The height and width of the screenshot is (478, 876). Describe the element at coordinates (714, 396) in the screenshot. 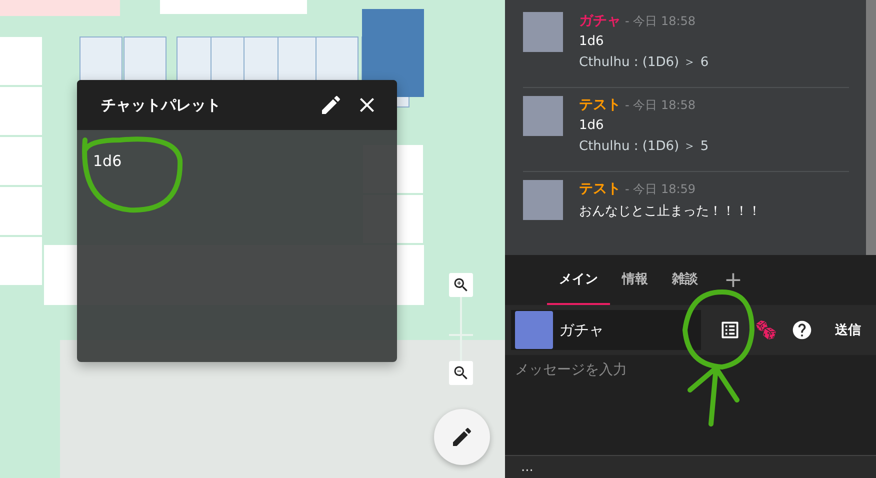

I see `annotation-arrow` at that location.